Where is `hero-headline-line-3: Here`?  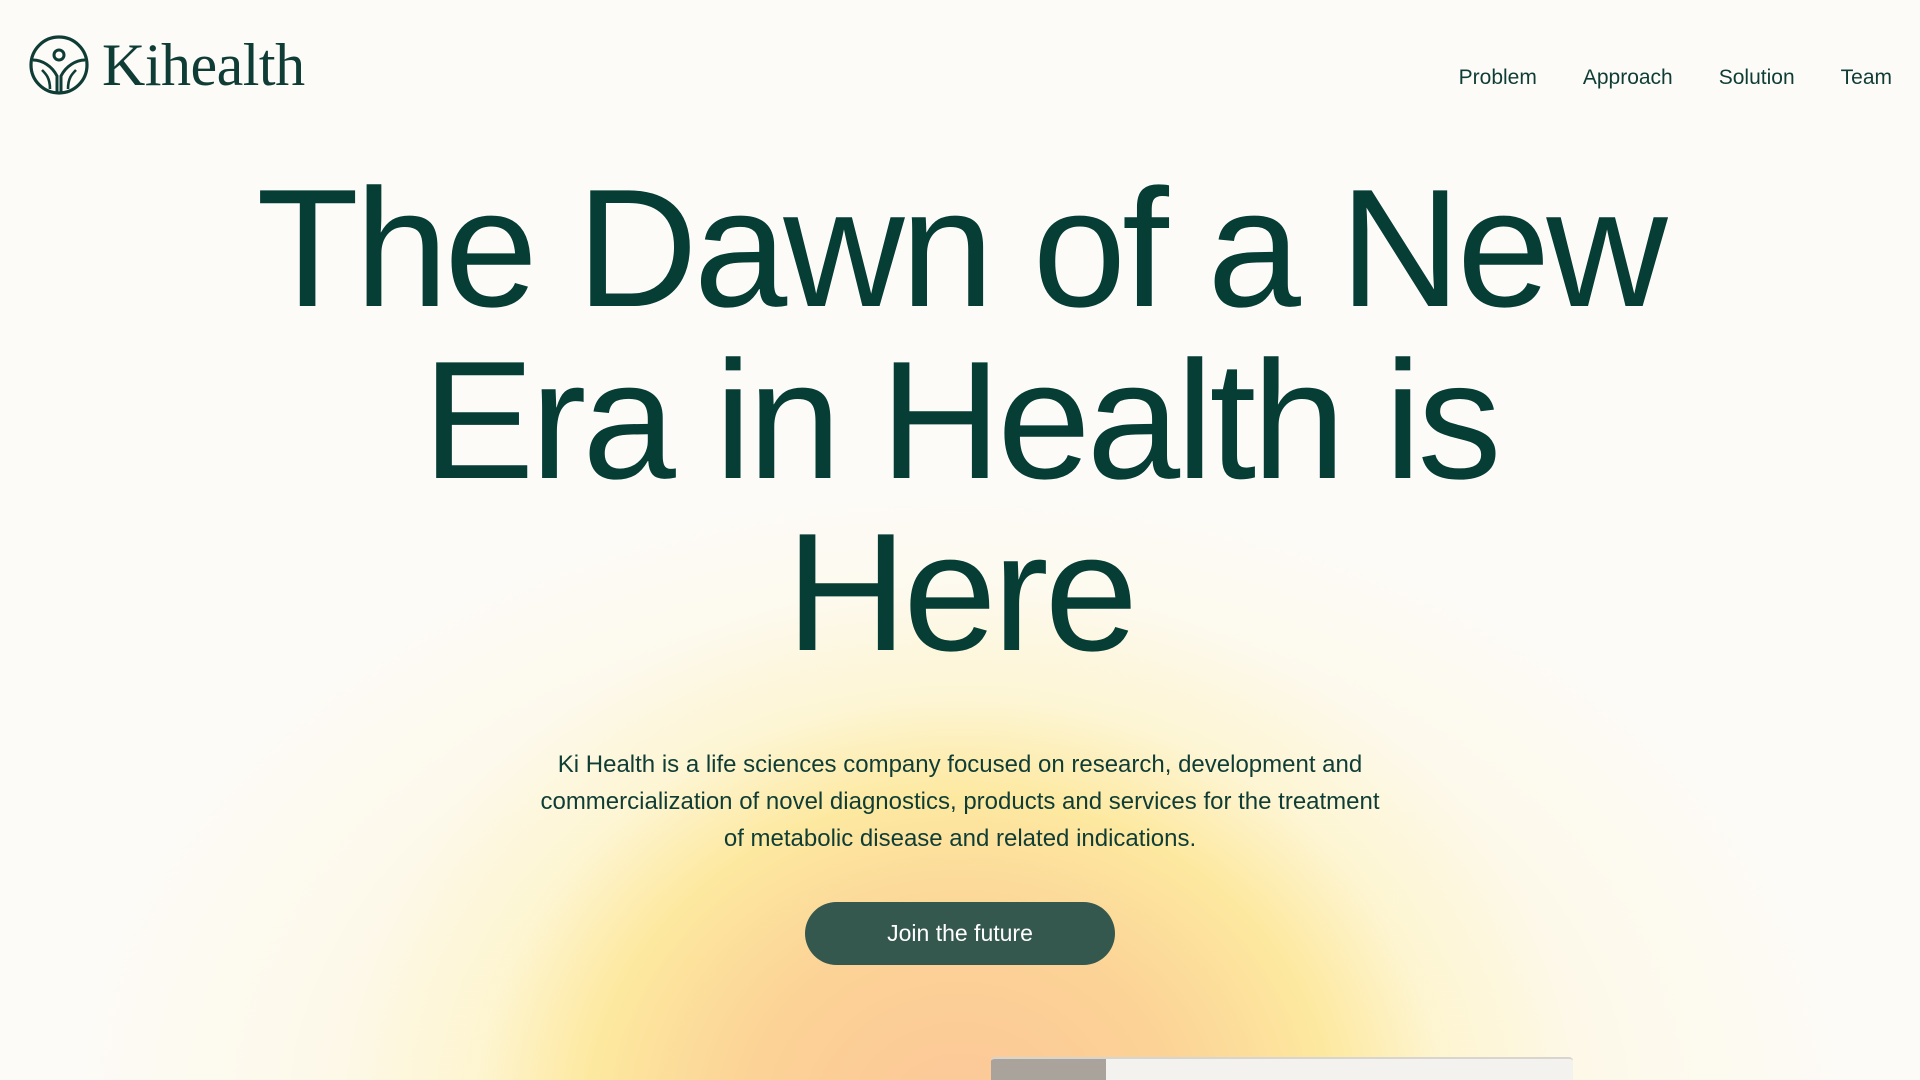
hero-headline-line-3: Here is located at coordinates (961, 592).